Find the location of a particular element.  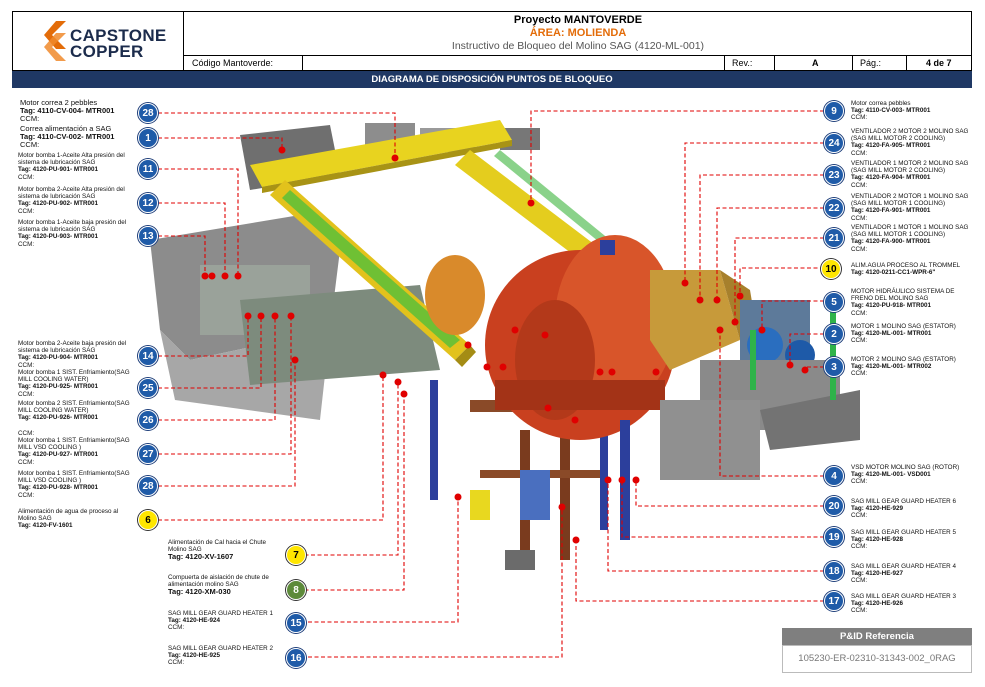

marker-14: 14 is located at coordinates (148, 356).